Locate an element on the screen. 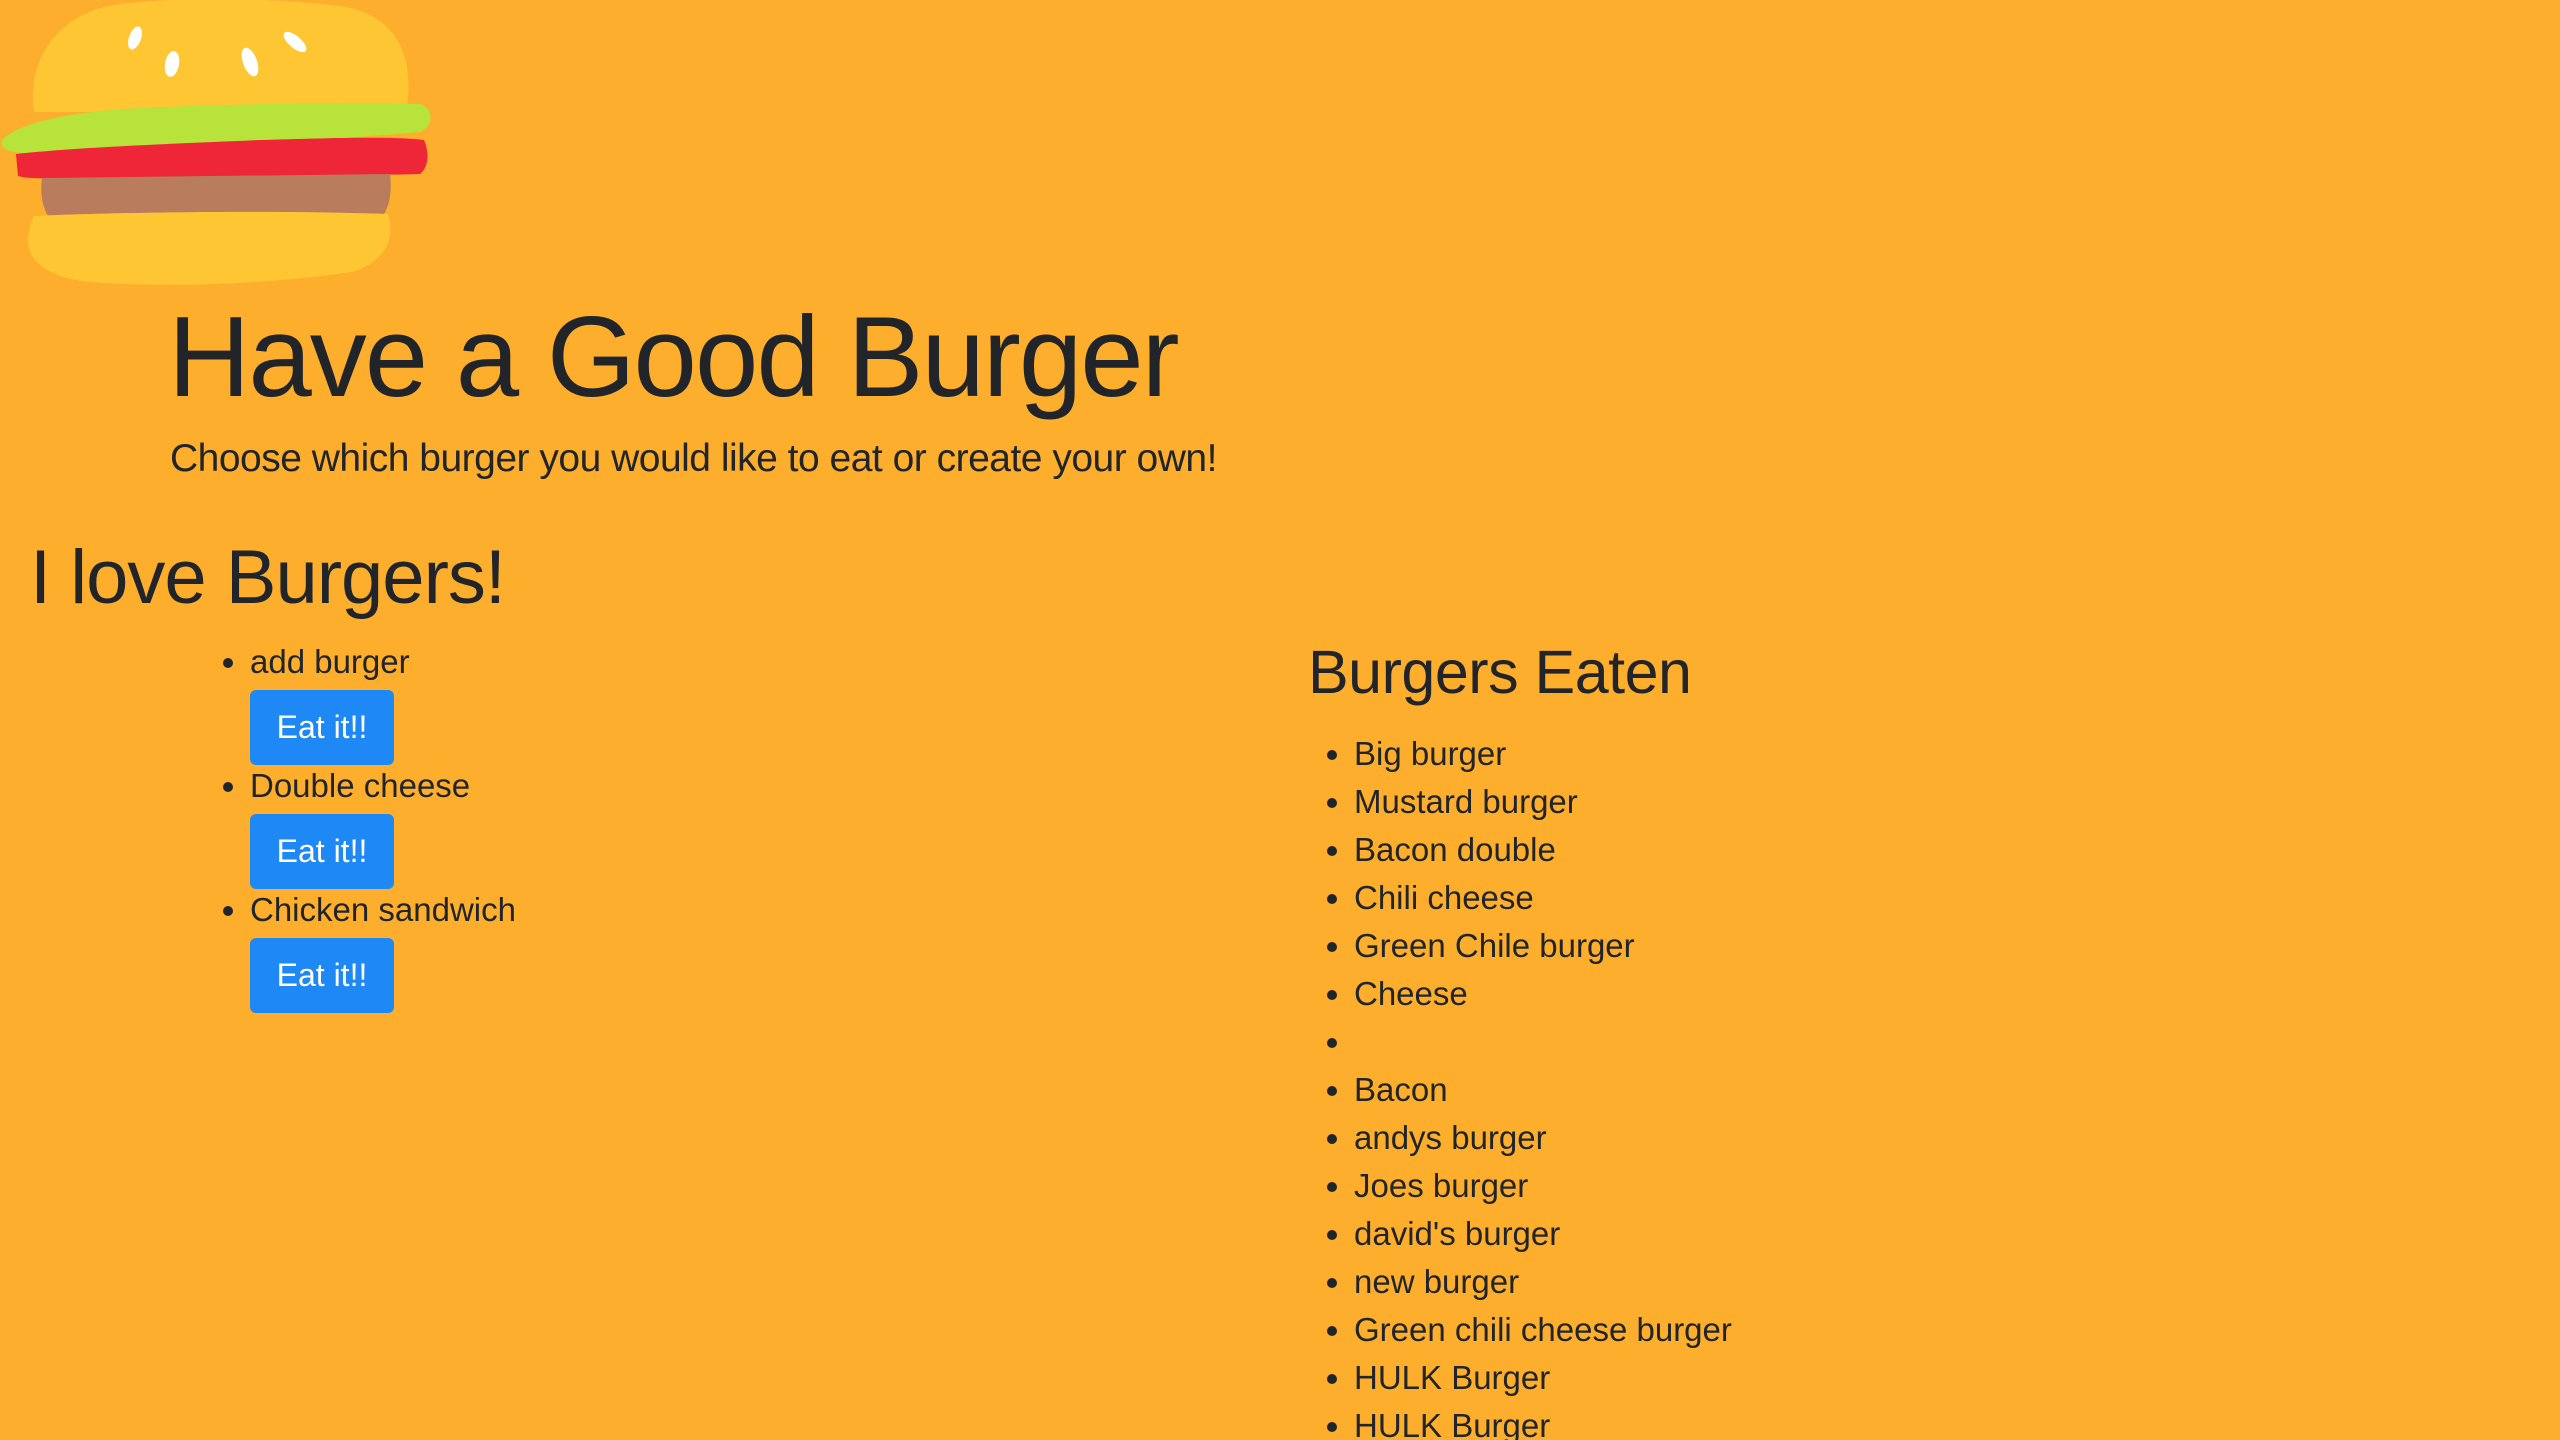  eaten-list-item: andys burger is located at coordinates (1543, 1138).